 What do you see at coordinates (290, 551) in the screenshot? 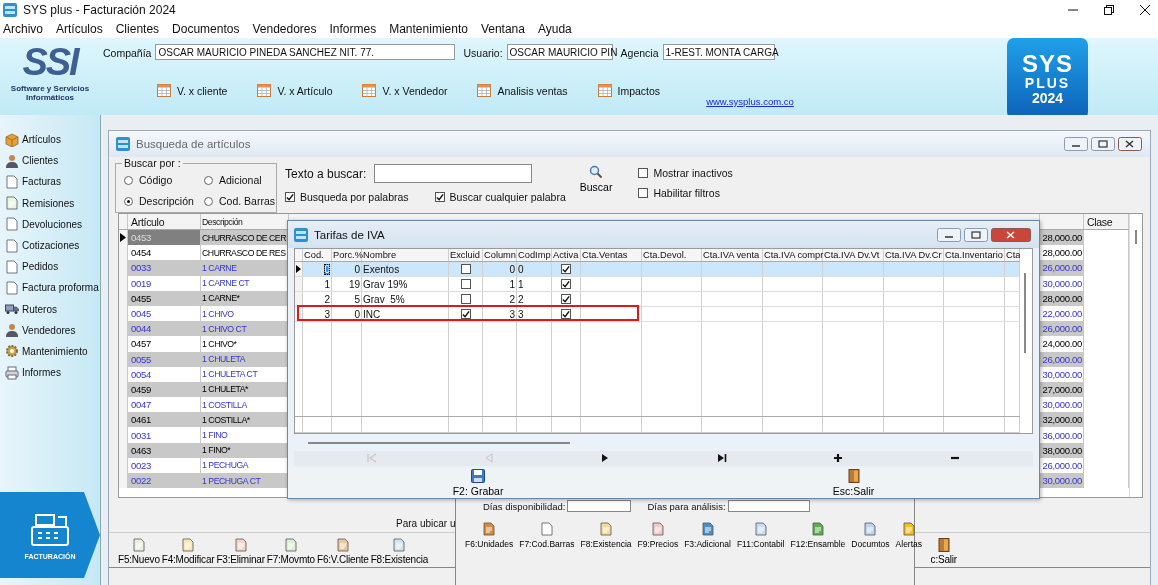
I see `toolbar-button: F7:Movmto` at bounding box center [290, 551].